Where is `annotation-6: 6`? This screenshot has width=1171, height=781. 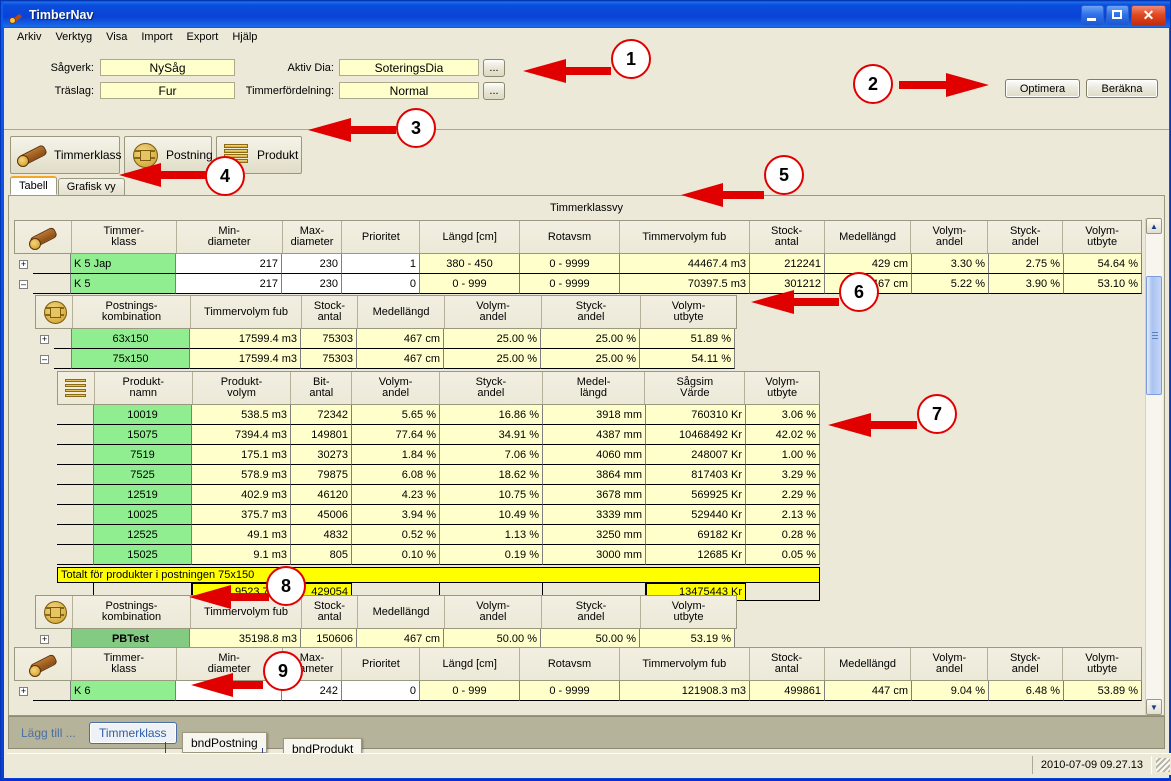 annotation-6: 6 is located at coordinates (859, 292).